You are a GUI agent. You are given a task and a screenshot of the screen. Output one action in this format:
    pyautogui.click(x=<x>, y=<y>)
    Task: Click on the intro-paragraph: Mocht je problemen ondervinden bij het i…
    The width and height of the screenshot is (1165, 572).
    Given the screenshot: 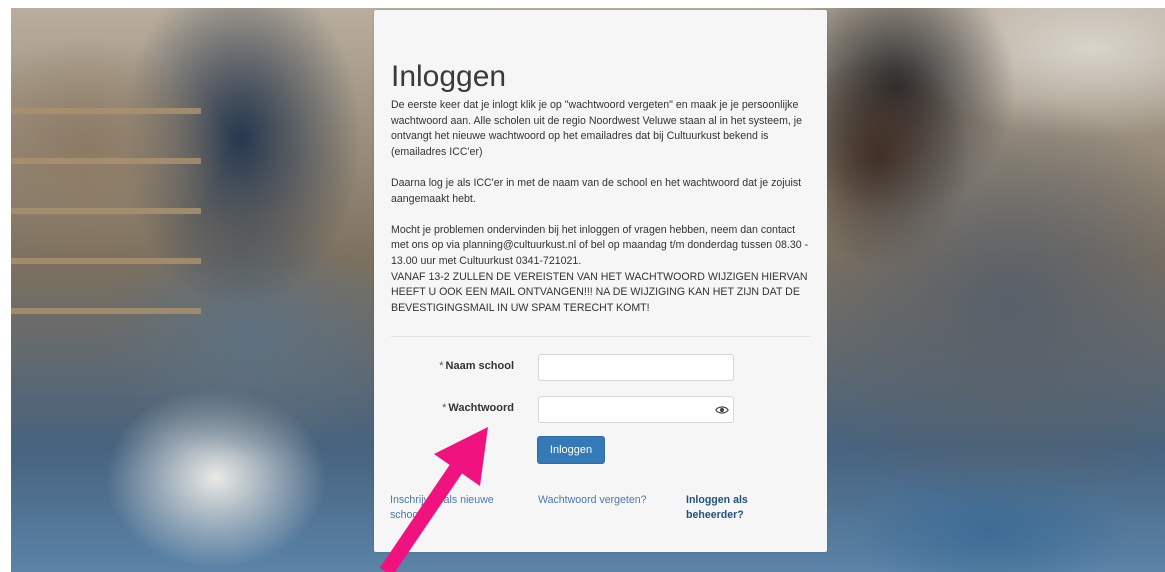 What is the action you would take?
    pyautogui.click(x=600, y=245)
    